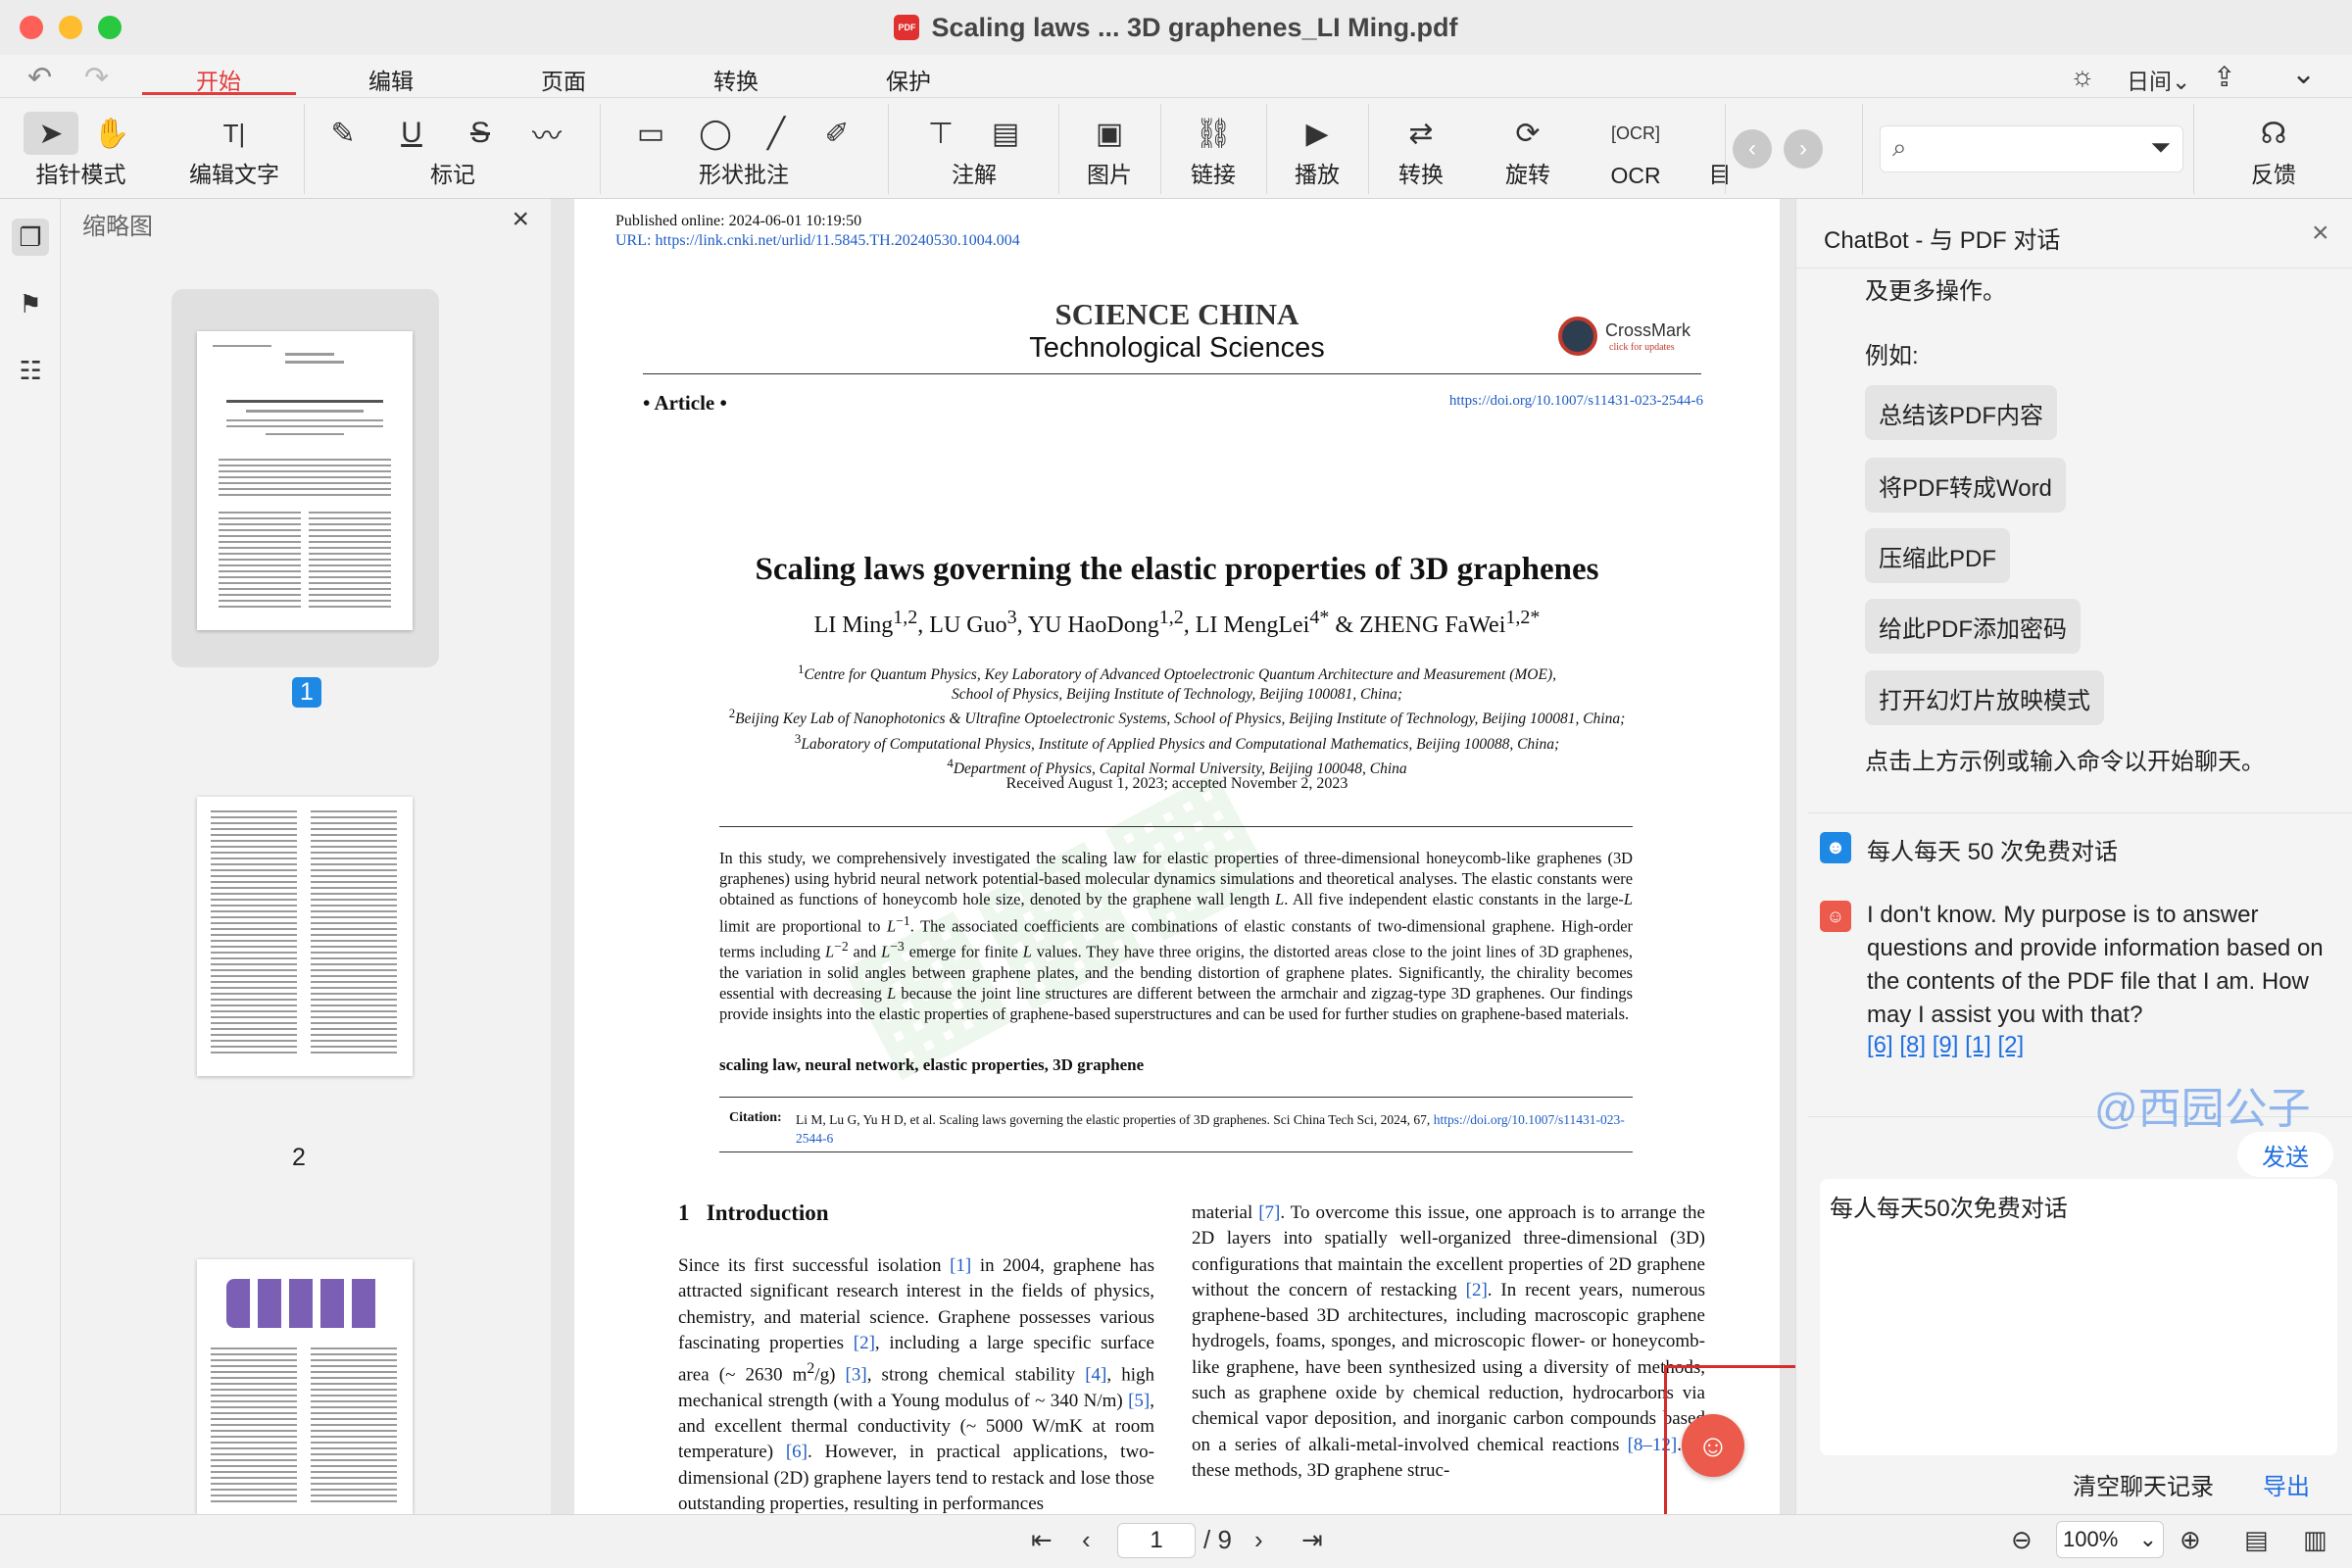 This screenshot has width=2352, height=1568. I want to click on day-mode-dropdown: 日间⌄, so click(2158, 79).